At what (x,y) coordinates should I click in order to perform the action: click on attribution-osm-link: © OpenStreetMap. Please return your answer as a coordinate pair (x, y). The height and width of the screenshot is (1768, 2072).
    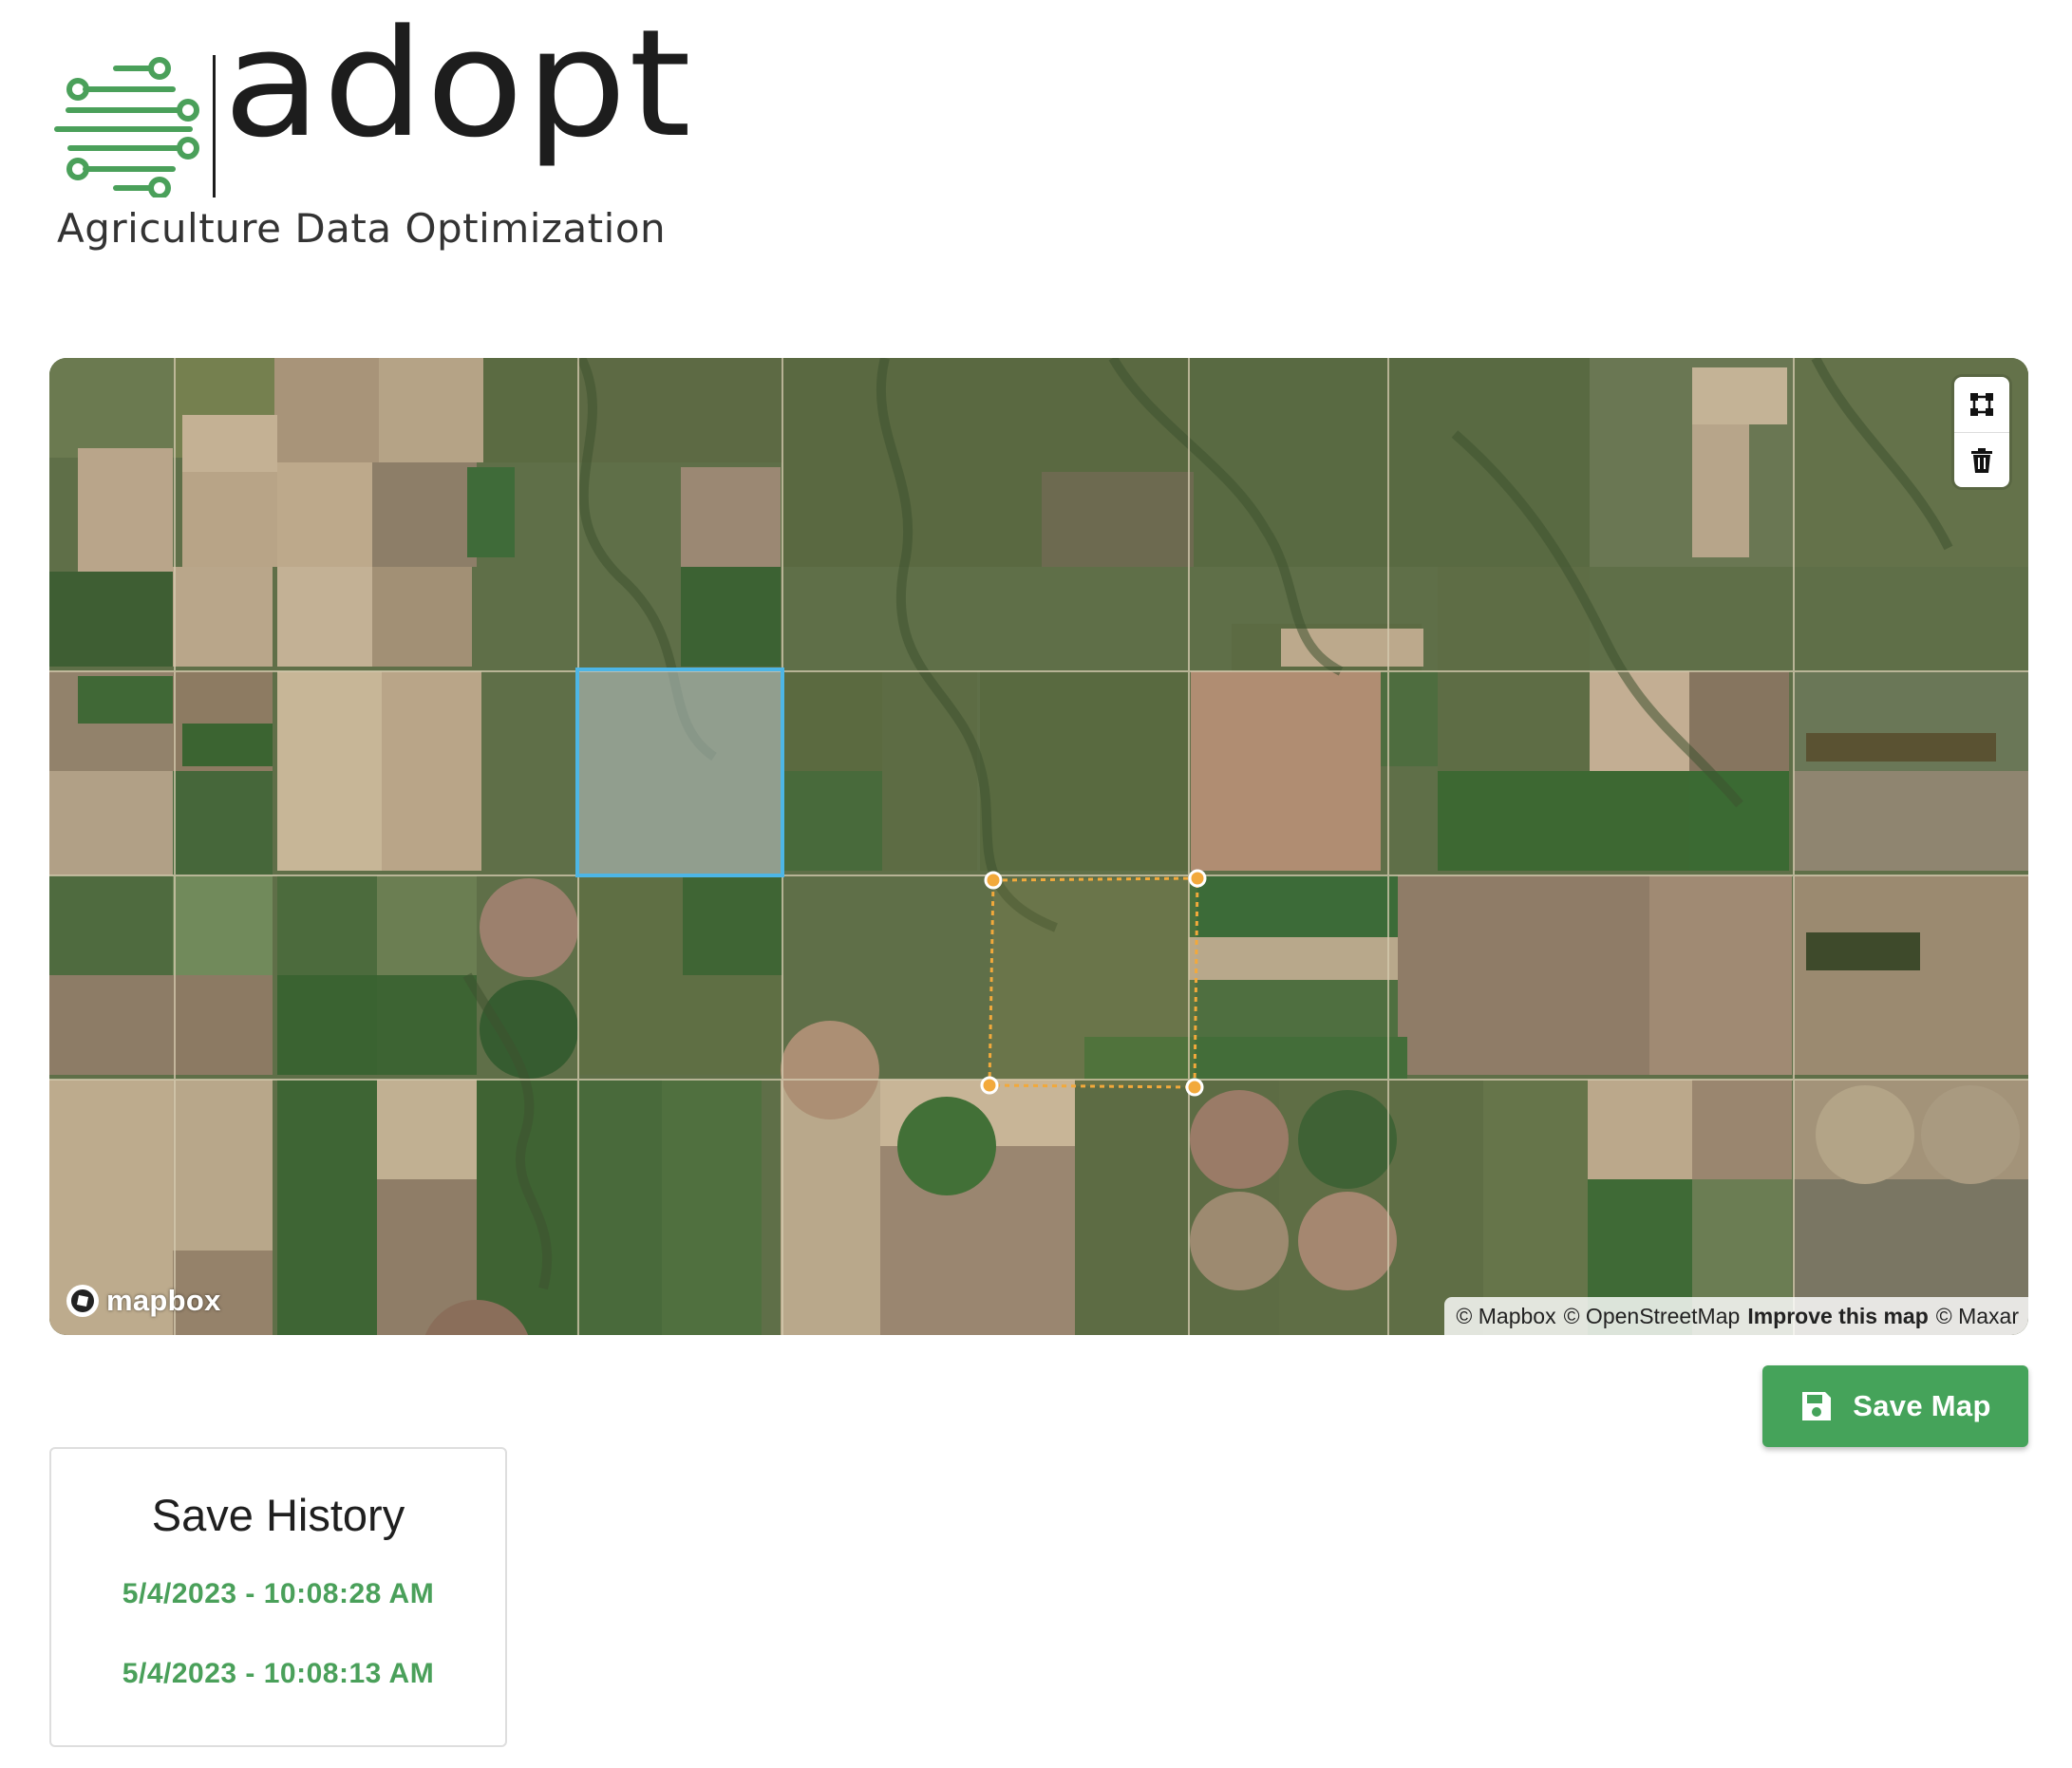
    Looking at the image, I should click on (1652, 1316).